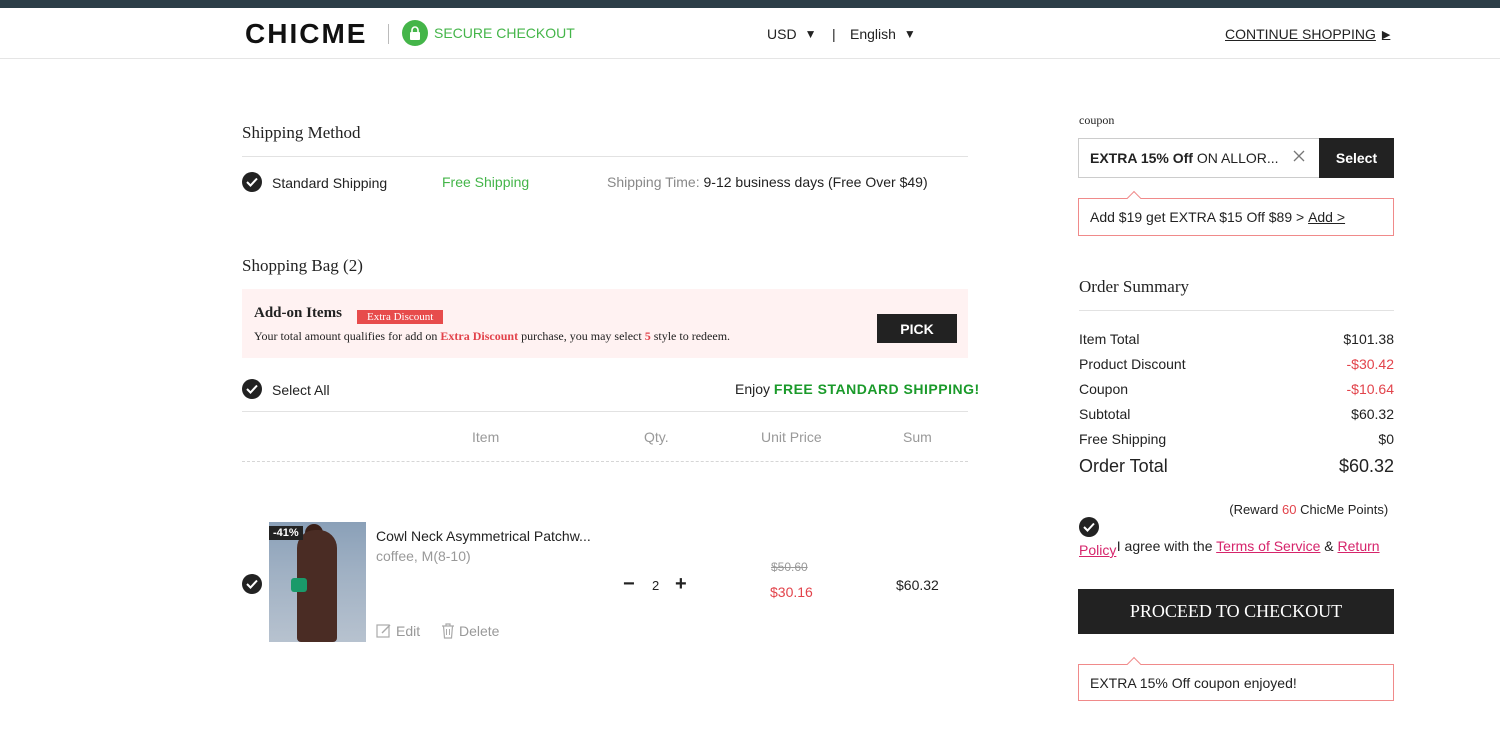 The image size is (1500, 744). I want to click on select-all-checkbox-icon, so click(252, 389).